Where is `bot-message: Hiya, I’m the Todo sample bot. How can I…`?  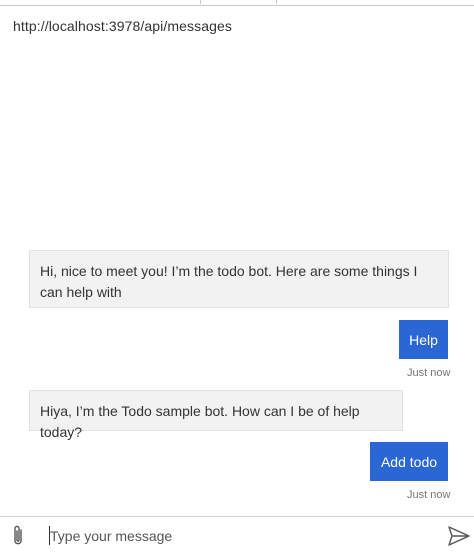
bot-message: Hiya, I’m the Todo sample bot. How can I… is located at coordinates (216, 415).